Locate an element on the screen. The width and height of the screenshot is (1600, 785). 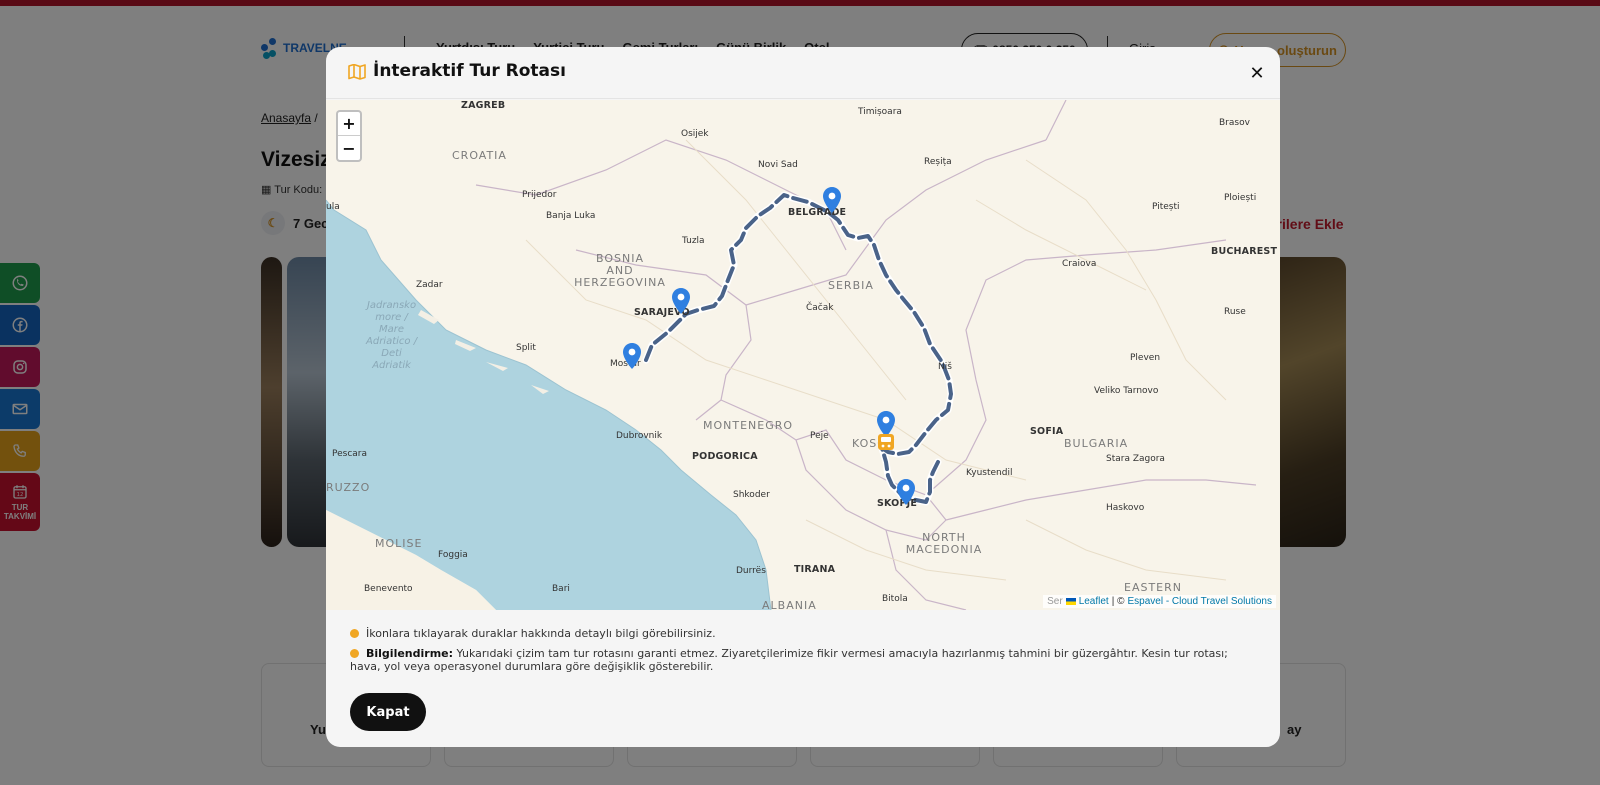
modal-header: İnteraktif Tur Rotası ✕ is located at coordinates (803, 73).